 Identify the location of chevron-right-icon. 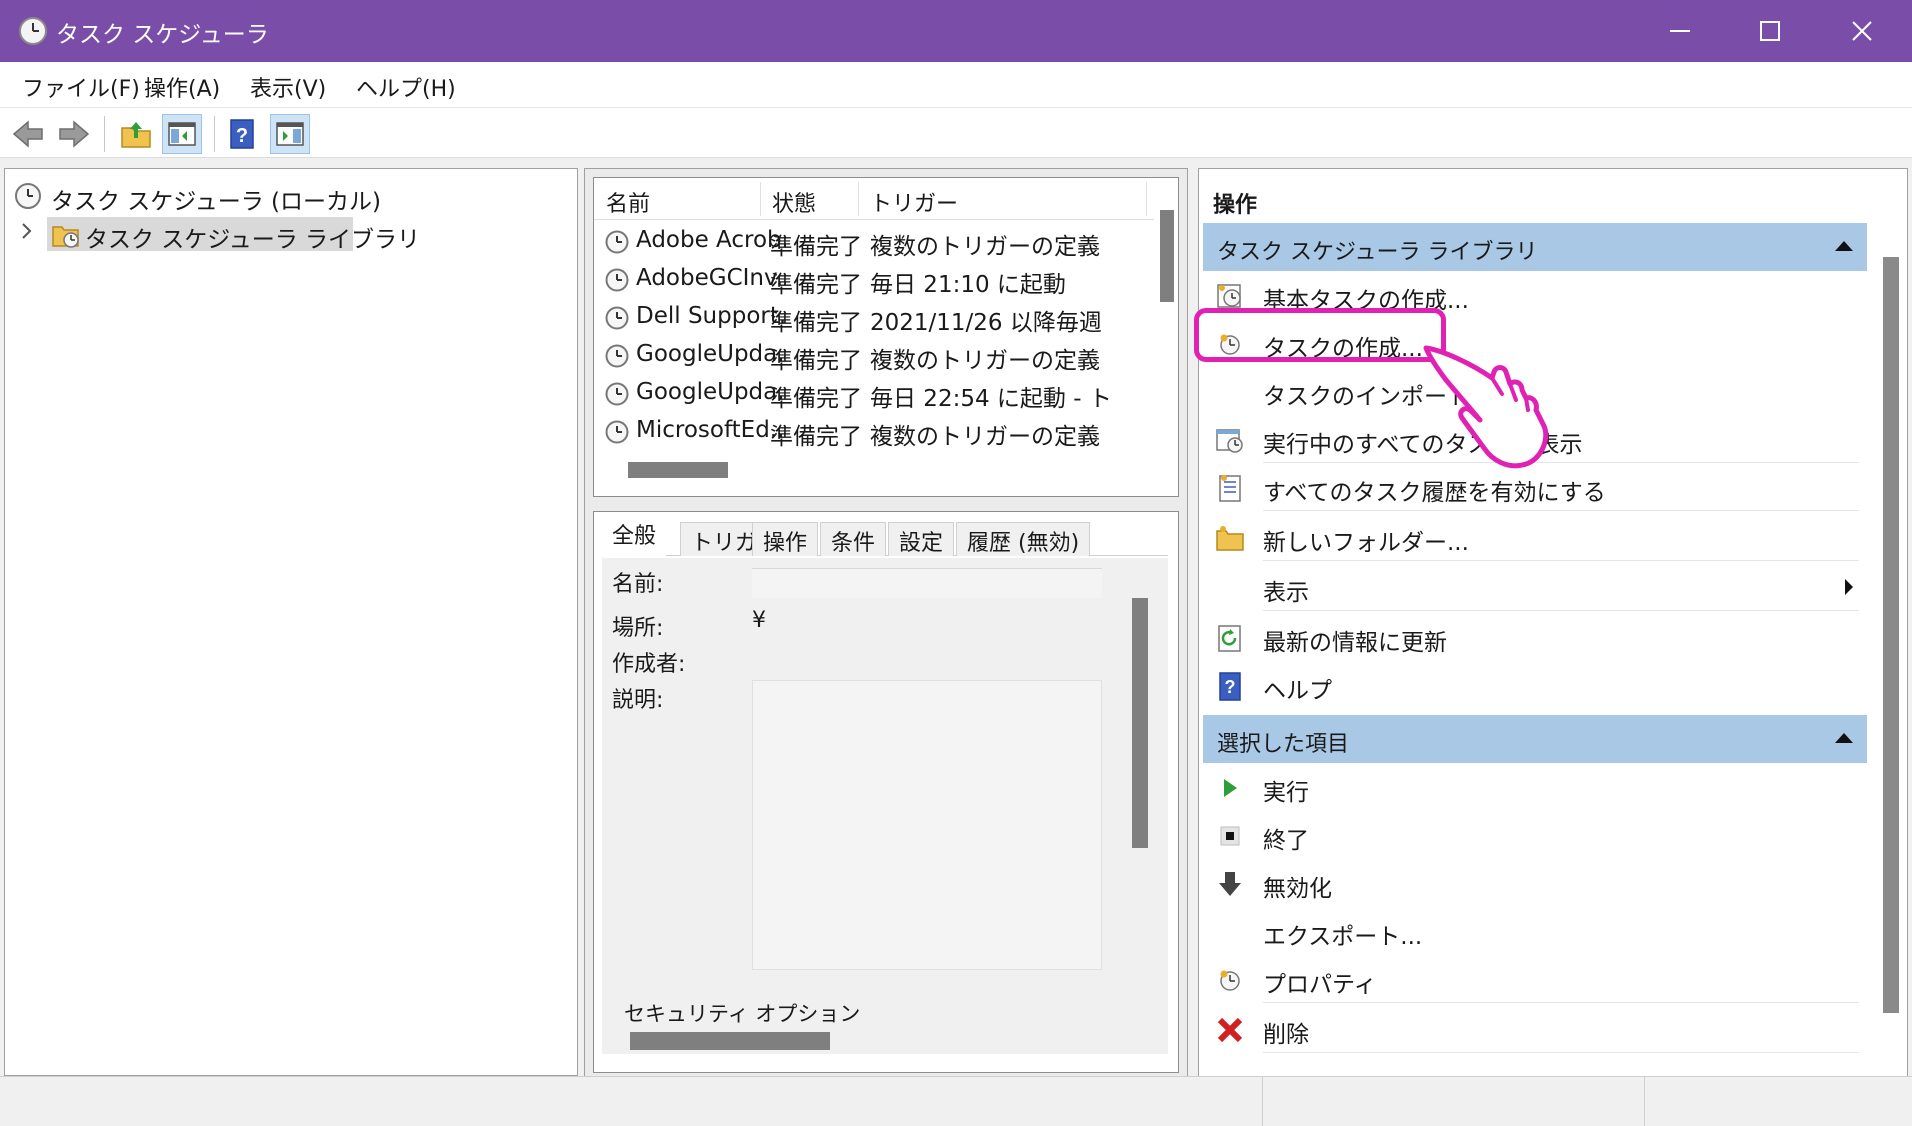
(27, 231).